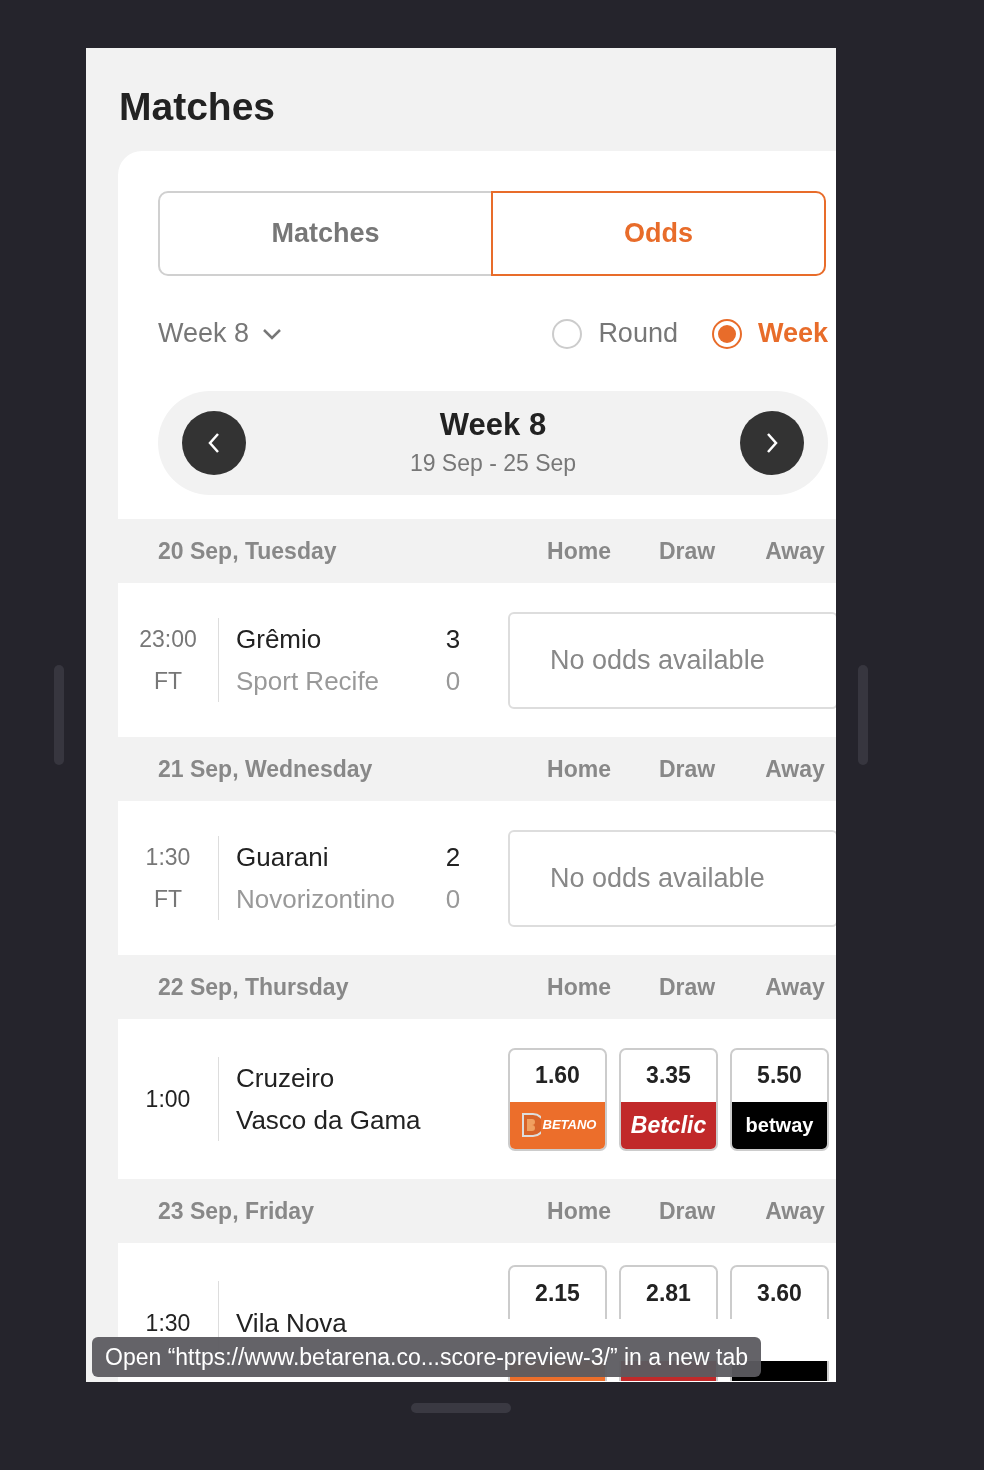  I want to click on match-time: 1:00, so click(168, 1099).